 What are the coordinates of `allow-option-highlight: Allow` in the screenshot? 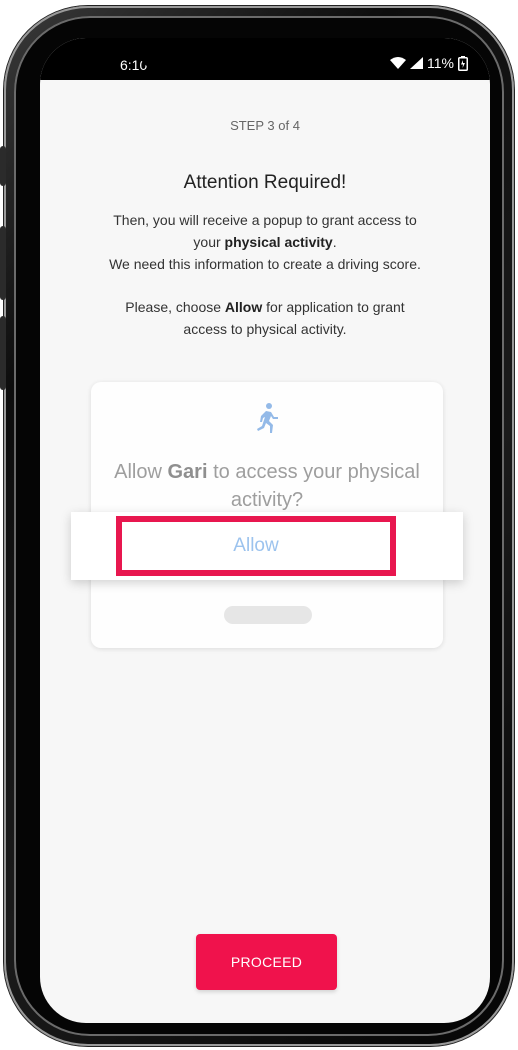 It's located at (256, 546).